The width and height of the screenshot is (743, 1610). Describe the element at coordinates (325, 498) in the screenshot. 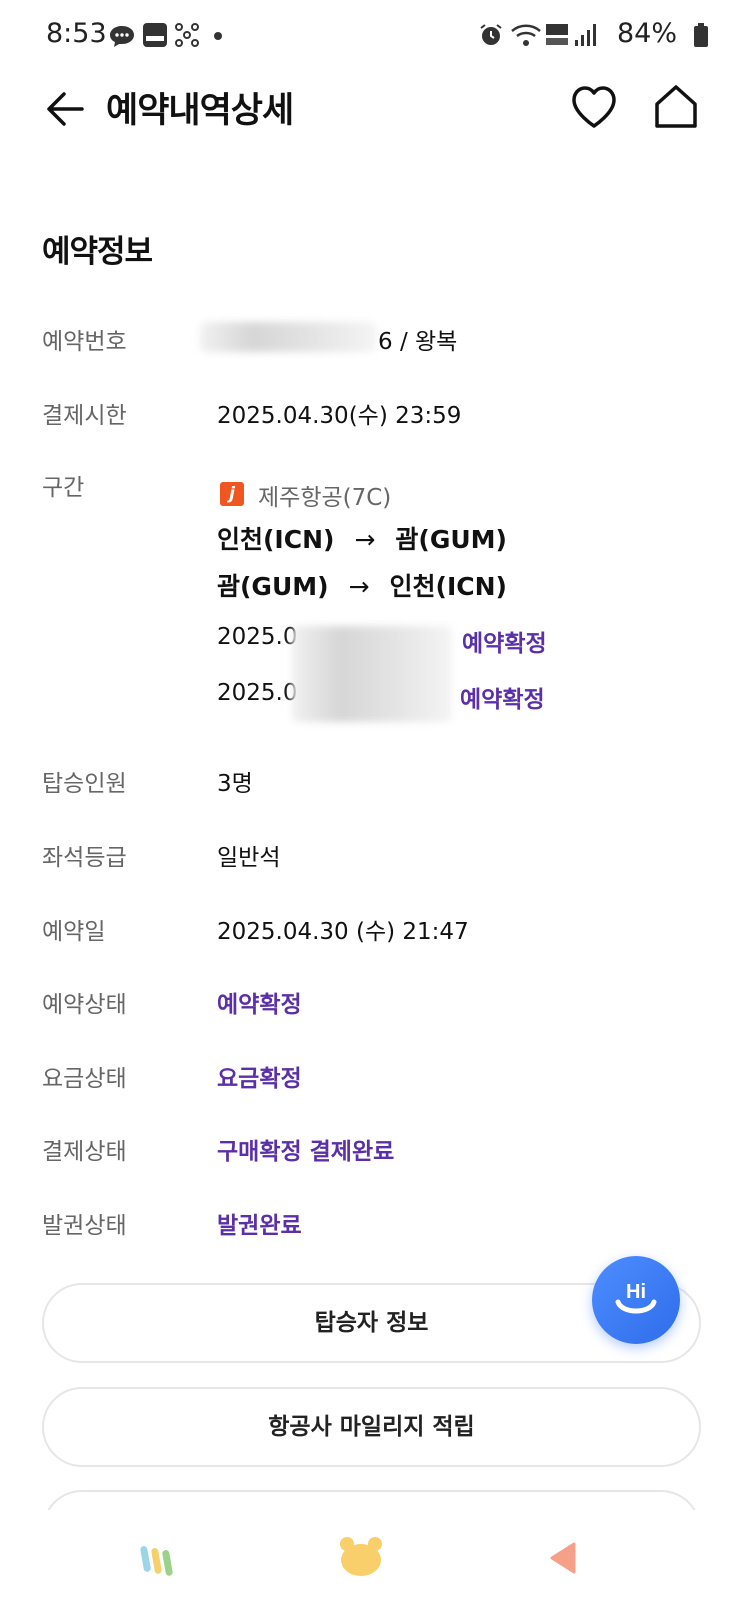

I see `airline-name: 제주항공(7C)` at that location.